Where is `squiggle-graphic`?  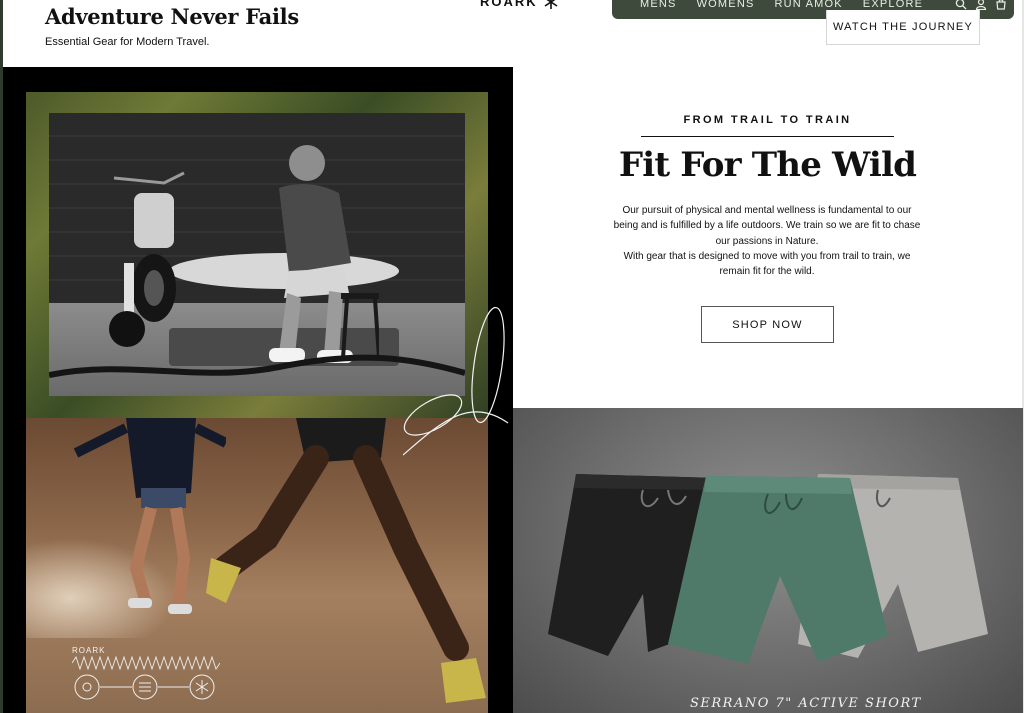 squiggle-graphic is located at coordinates (146, 663).